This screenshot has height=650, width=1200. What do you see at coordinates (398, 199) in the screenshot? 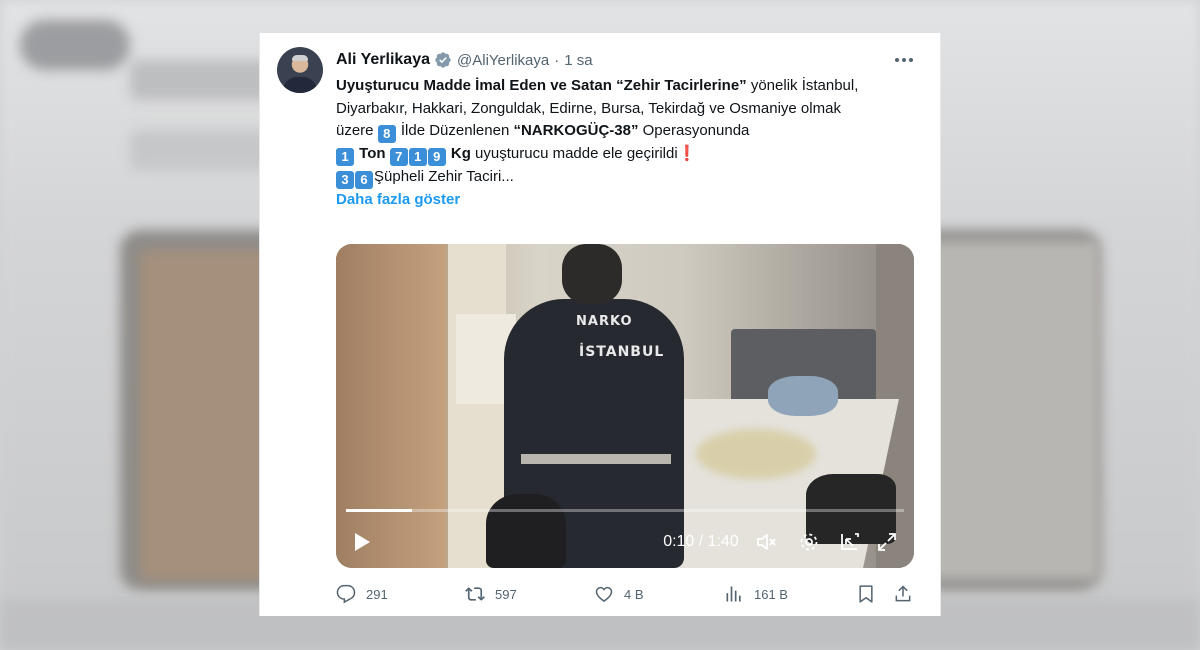
I see `show-more-link: Daha fazla göster` at bounding box center [398, 199].